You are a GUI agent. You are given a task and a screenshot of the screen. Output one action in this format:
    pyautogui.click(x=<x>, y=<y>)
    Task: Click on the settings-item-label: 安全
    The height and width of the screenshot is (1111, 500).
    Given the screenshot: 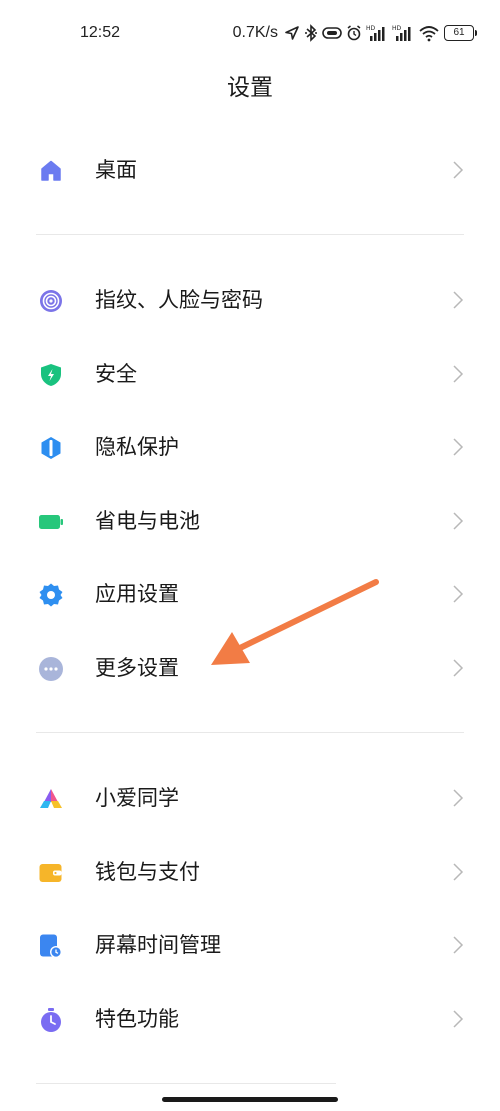 What is the action you would take?
    pyautogui.click(x=116, y=374)
    